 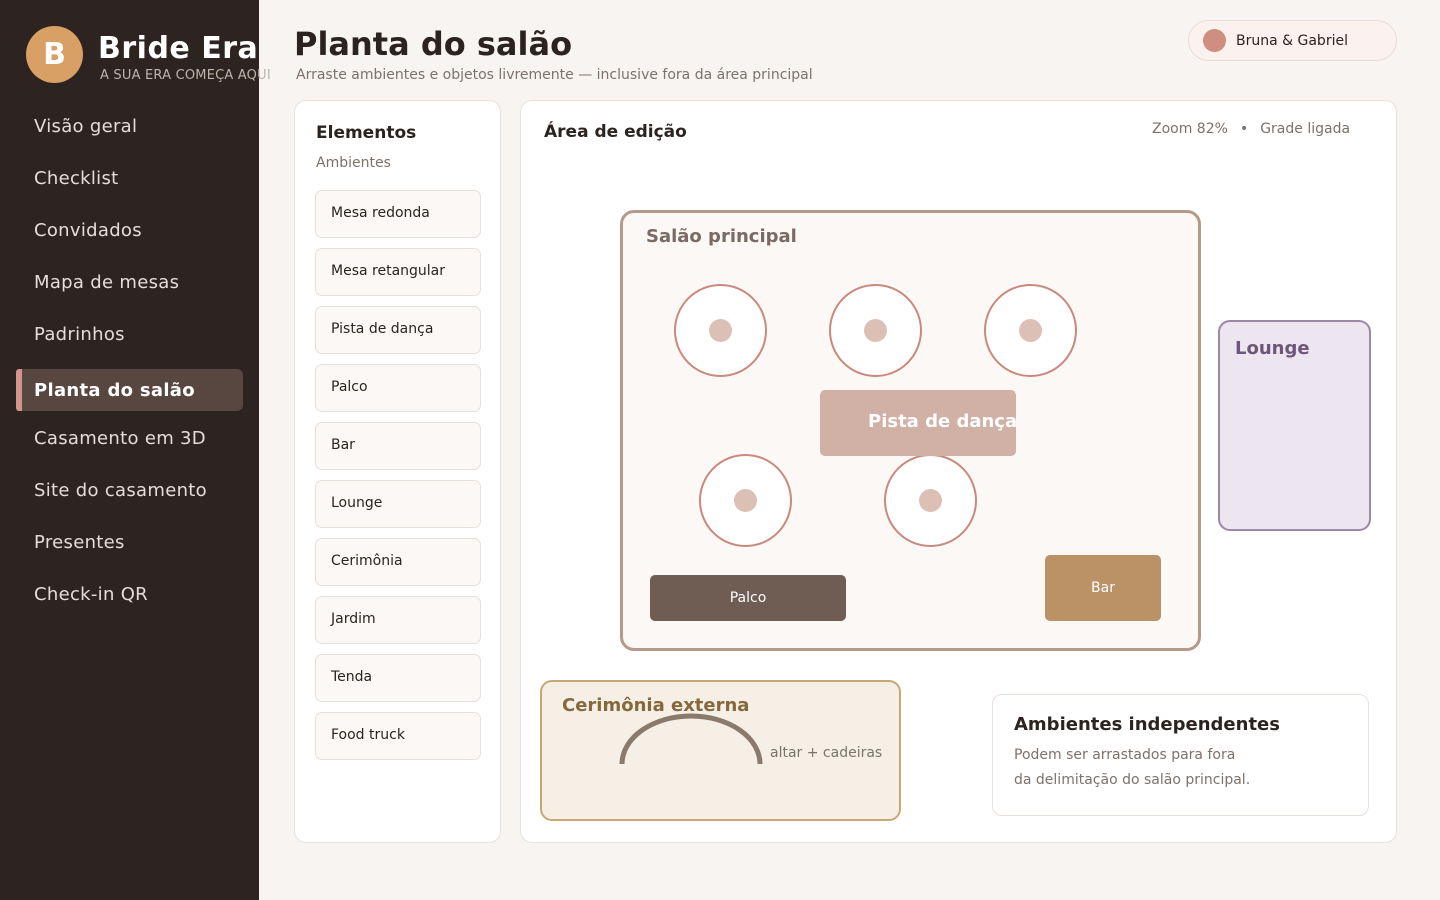 What do you see at coordinates (54, 54) in the screenshot?
I see `logo-mark: B` at bounding box center [54, 54].